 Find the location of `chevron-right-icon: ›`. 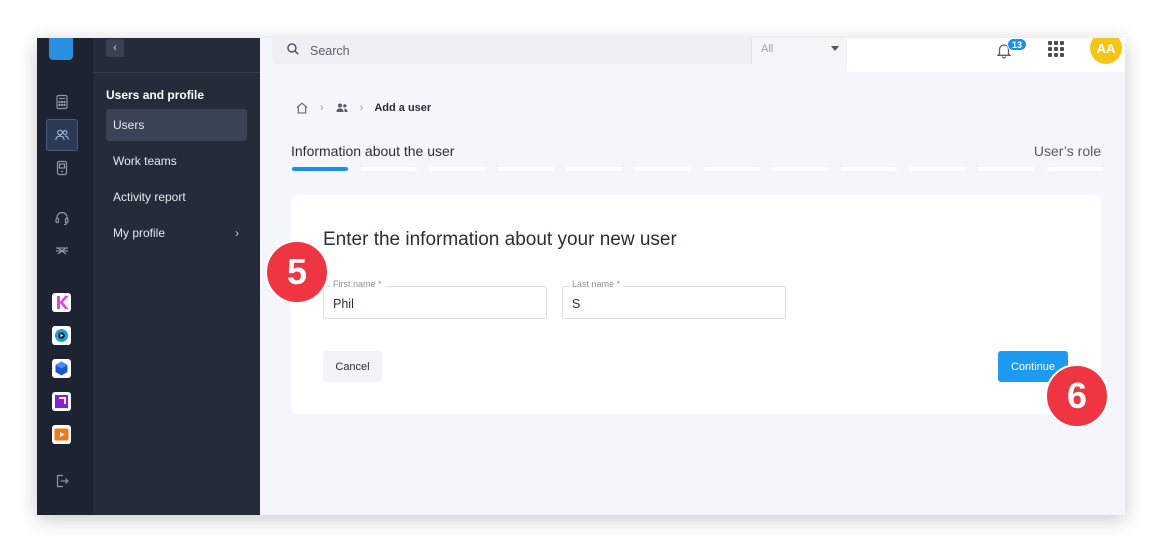

chevron-right-icon: › is located at coordinates (237, 233).